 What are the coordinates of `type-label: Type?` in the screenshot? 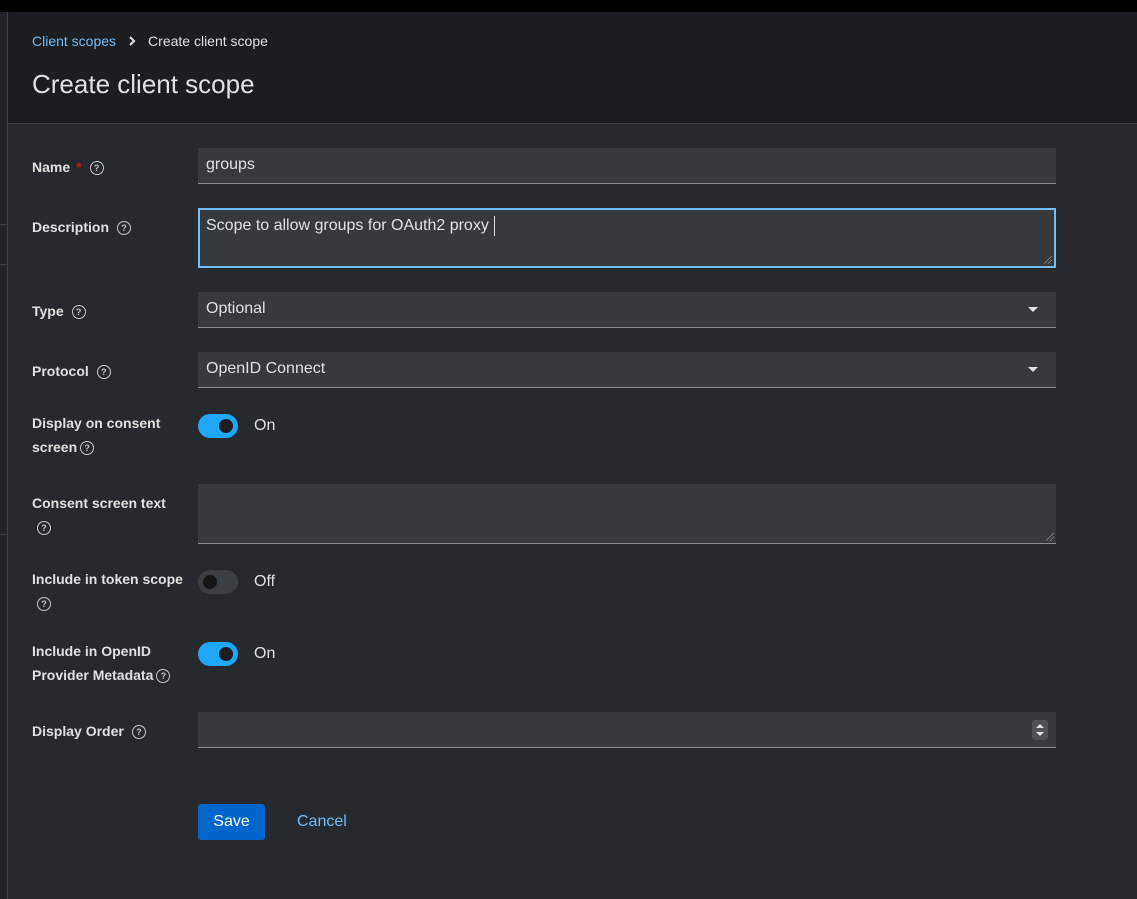 It's located at (109, 311).